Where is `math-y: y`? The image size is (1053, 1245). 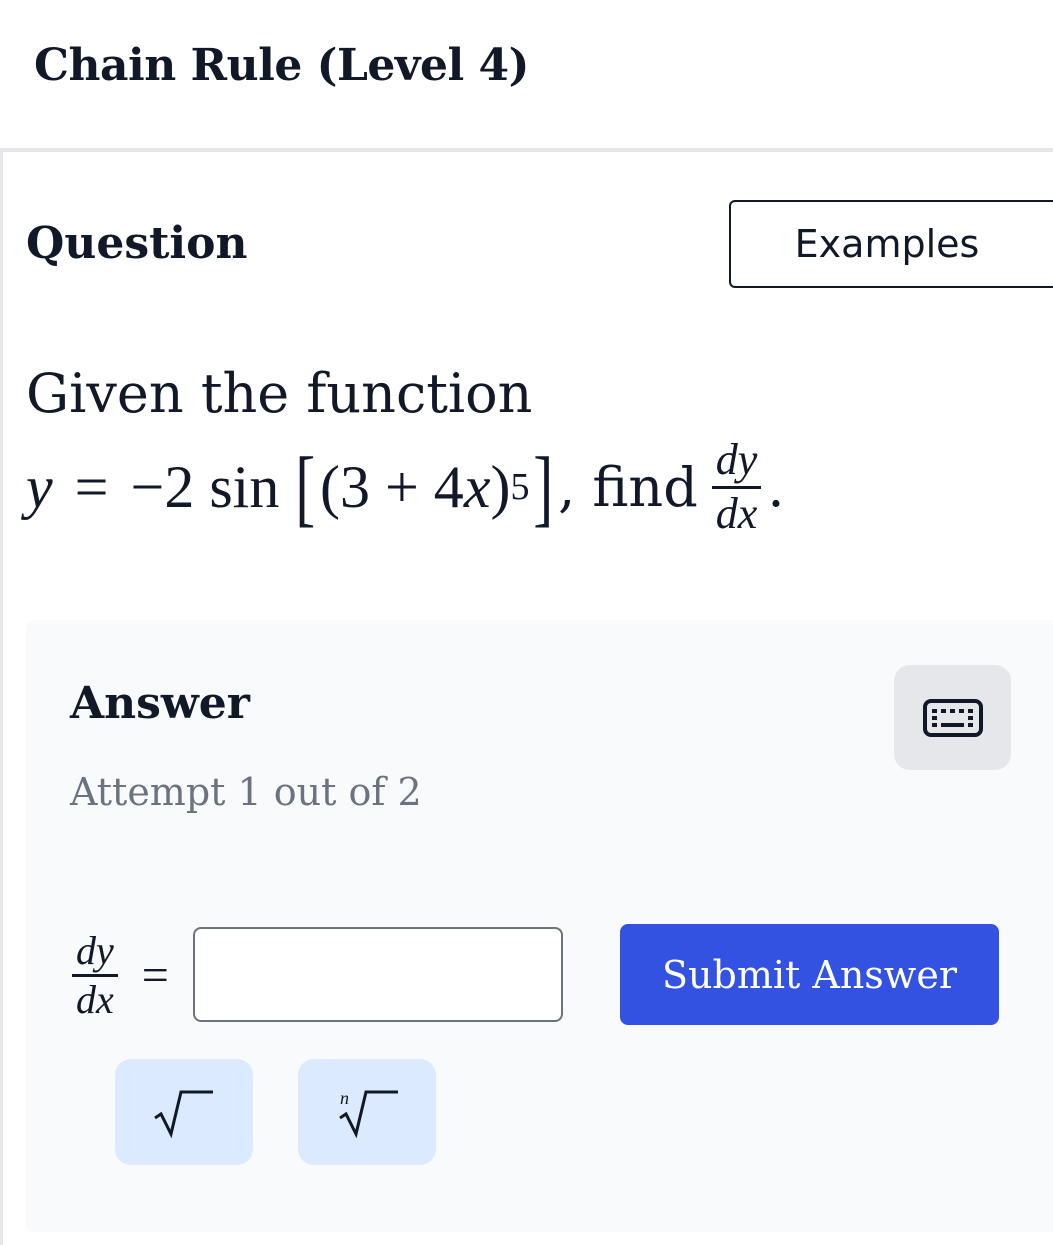 math-y: y is located at coordinates (39, 486).